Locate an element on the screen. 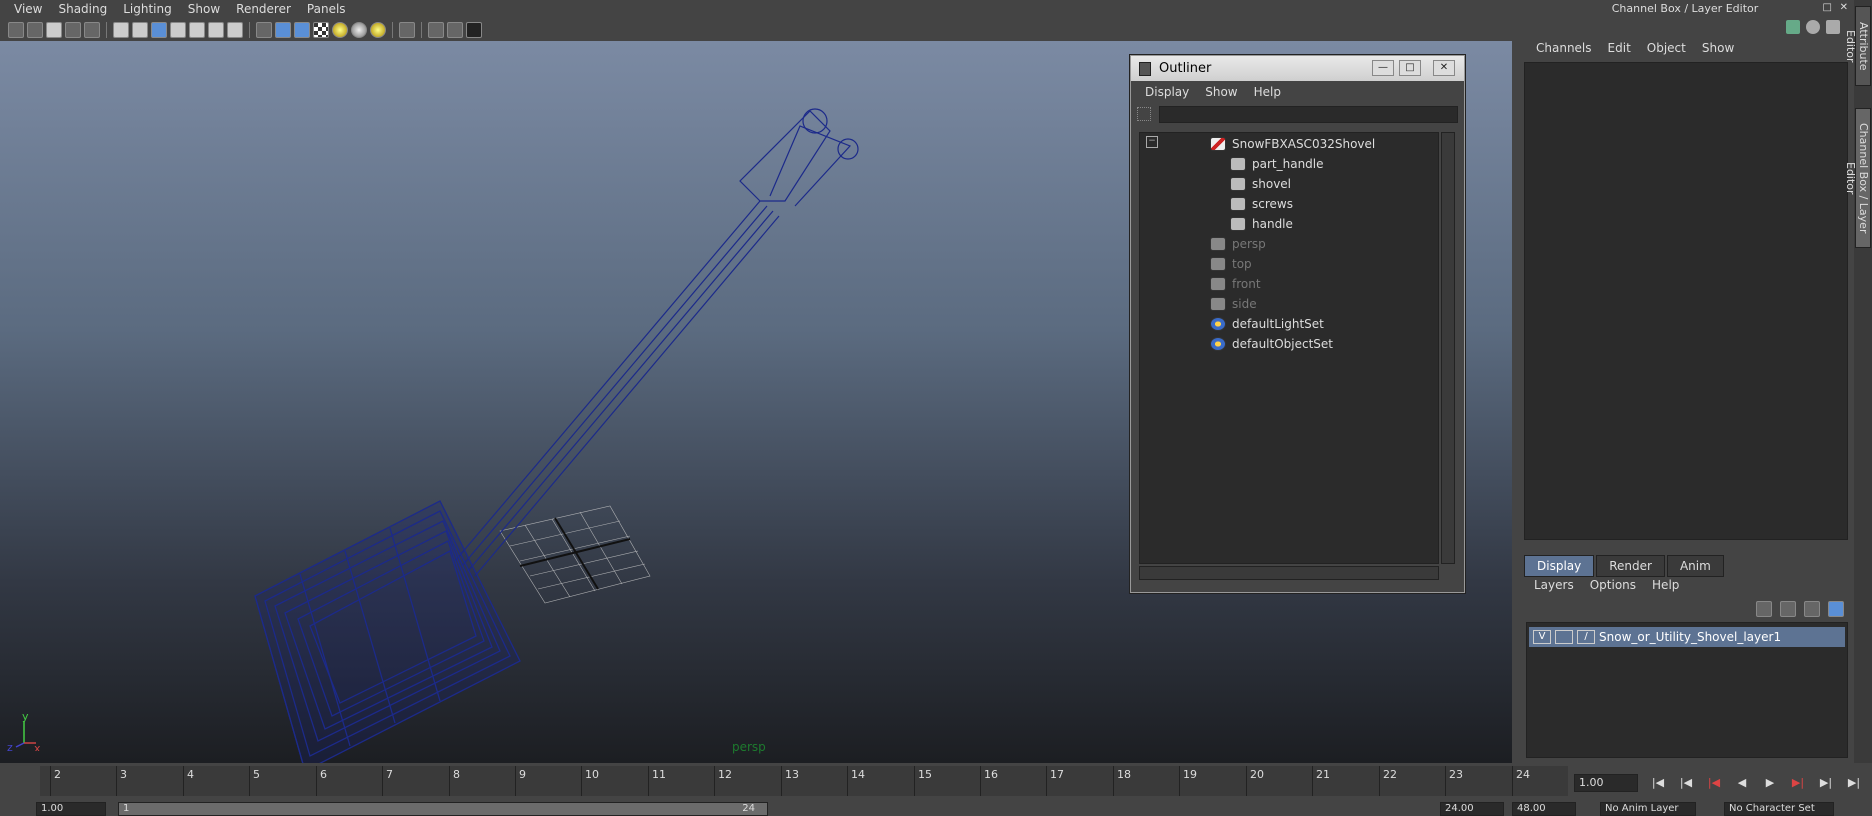 This screenshot has width=1872, height=816. outliner-item: part_handle is located at coordinates (1277, 164).